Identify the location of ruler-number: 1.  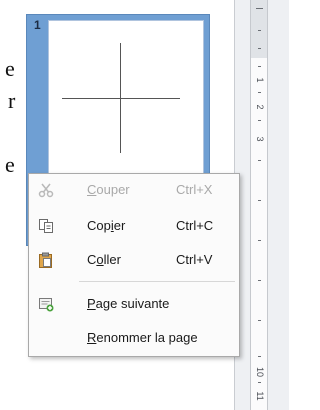
(260, 80).